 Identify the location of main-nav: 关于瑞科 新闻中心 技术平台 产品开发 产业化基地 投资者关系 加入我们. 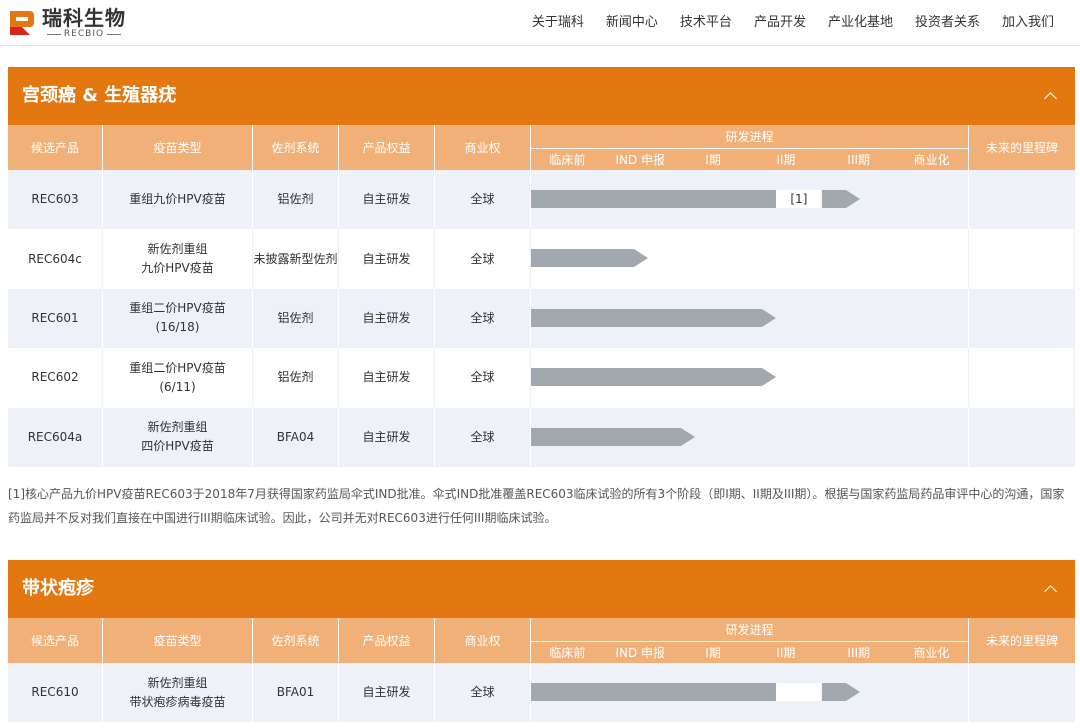
(782, 20).